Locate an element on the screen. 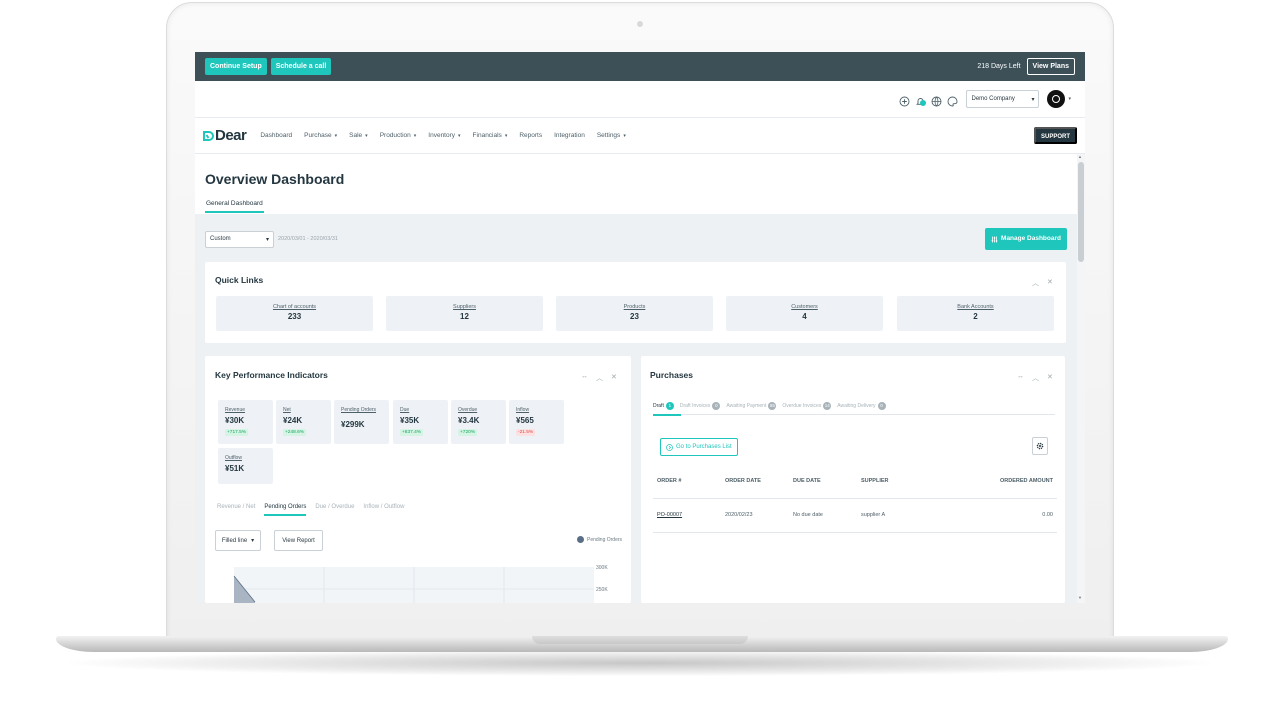  kpi-tile-due: Due ¥35K +837.4% is located at coordinates (420, 422).